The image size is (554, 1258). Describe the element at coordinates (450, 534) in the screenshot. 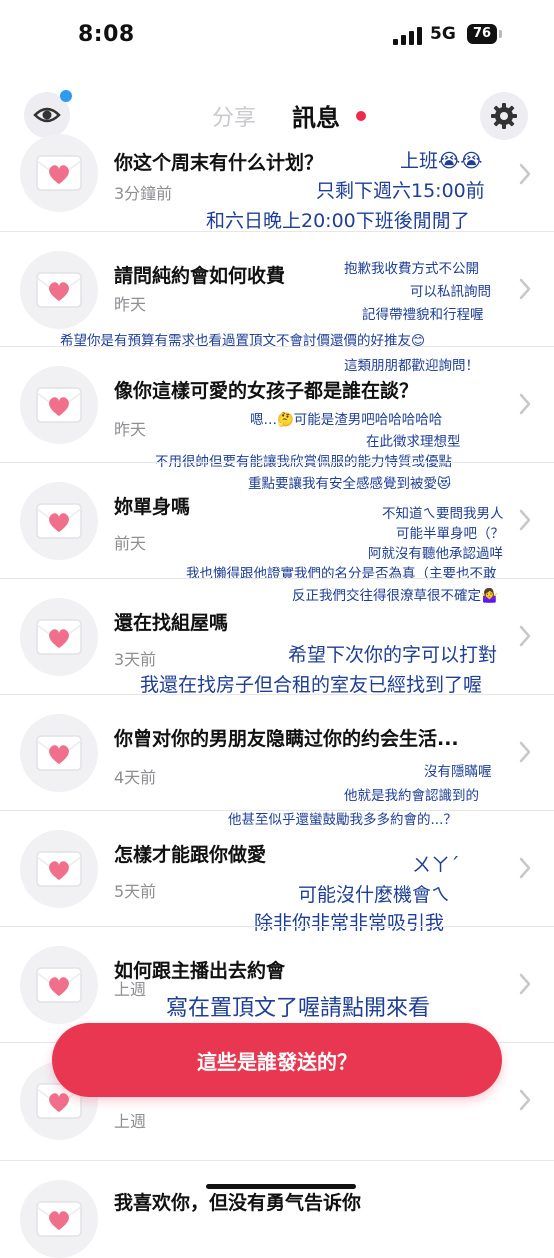

I see `reply-note: 可能半單身吧（？` at that location.